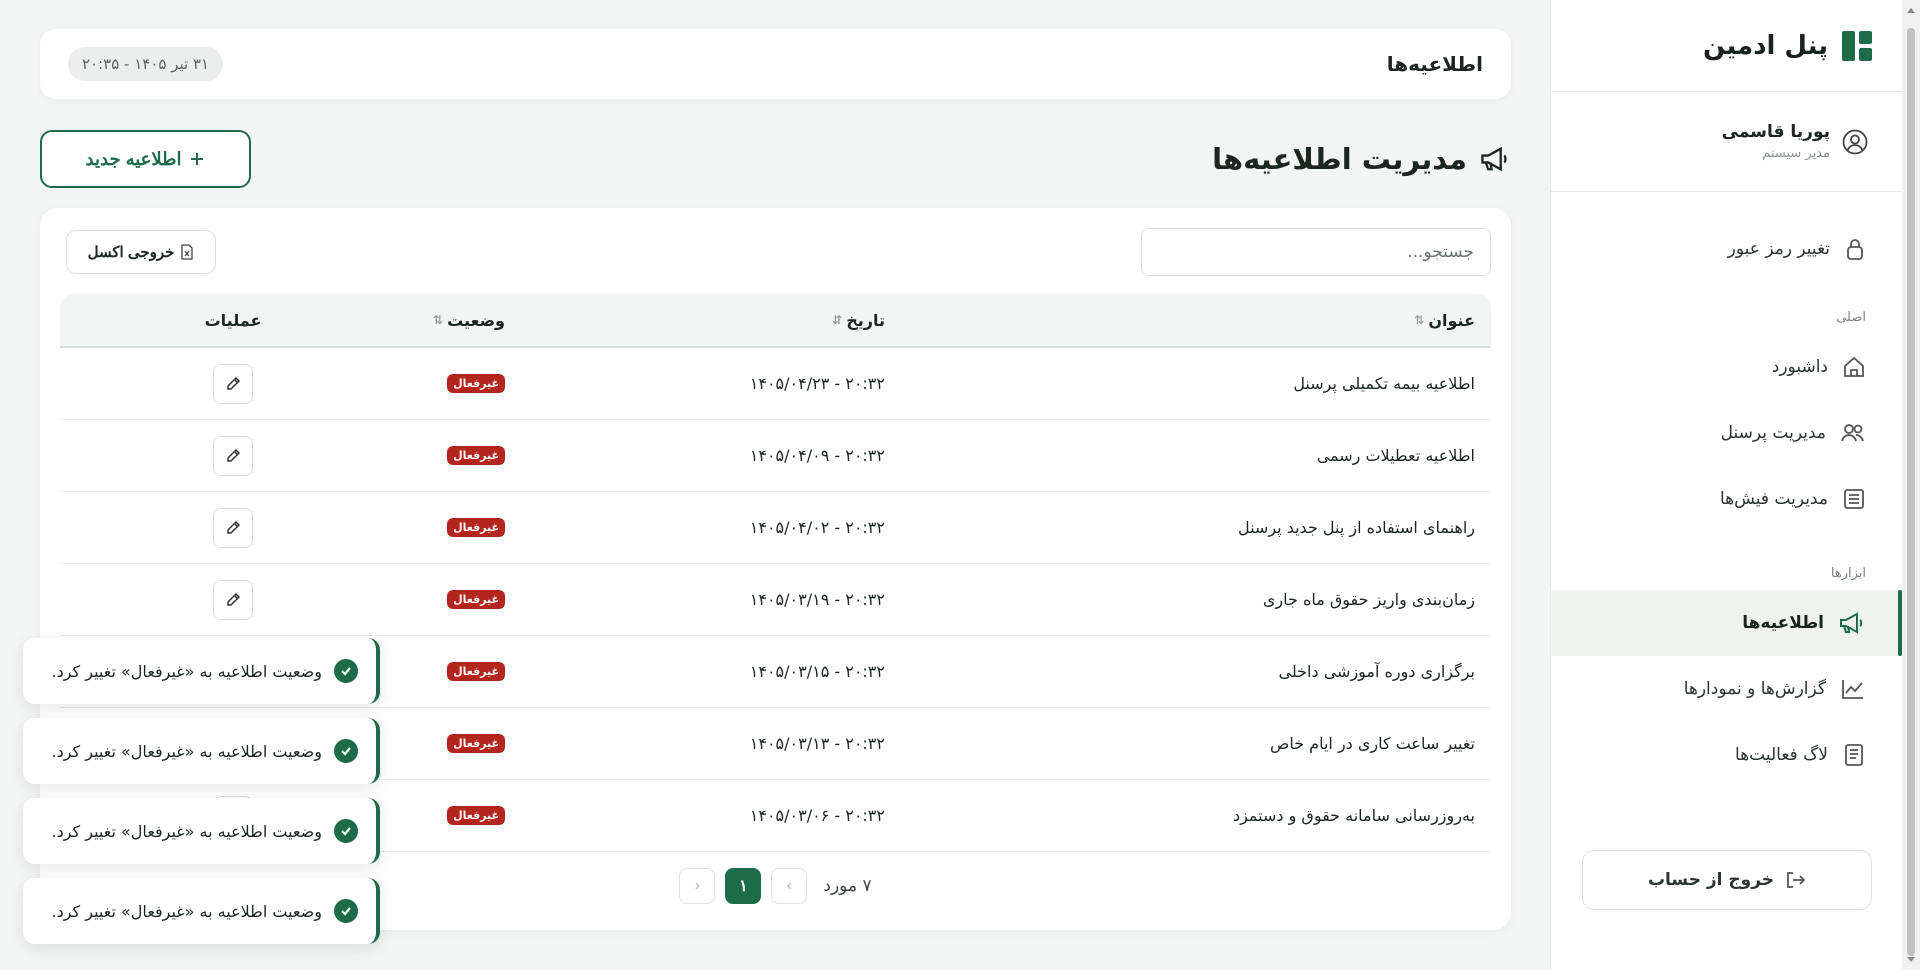 The height and width of the screenshot is (970, 1920). Describe the element at coordinates (1372, 743) in the screenshot. I see `cell-title: تغییر ساعت کاری در ایام خاص` at that location.